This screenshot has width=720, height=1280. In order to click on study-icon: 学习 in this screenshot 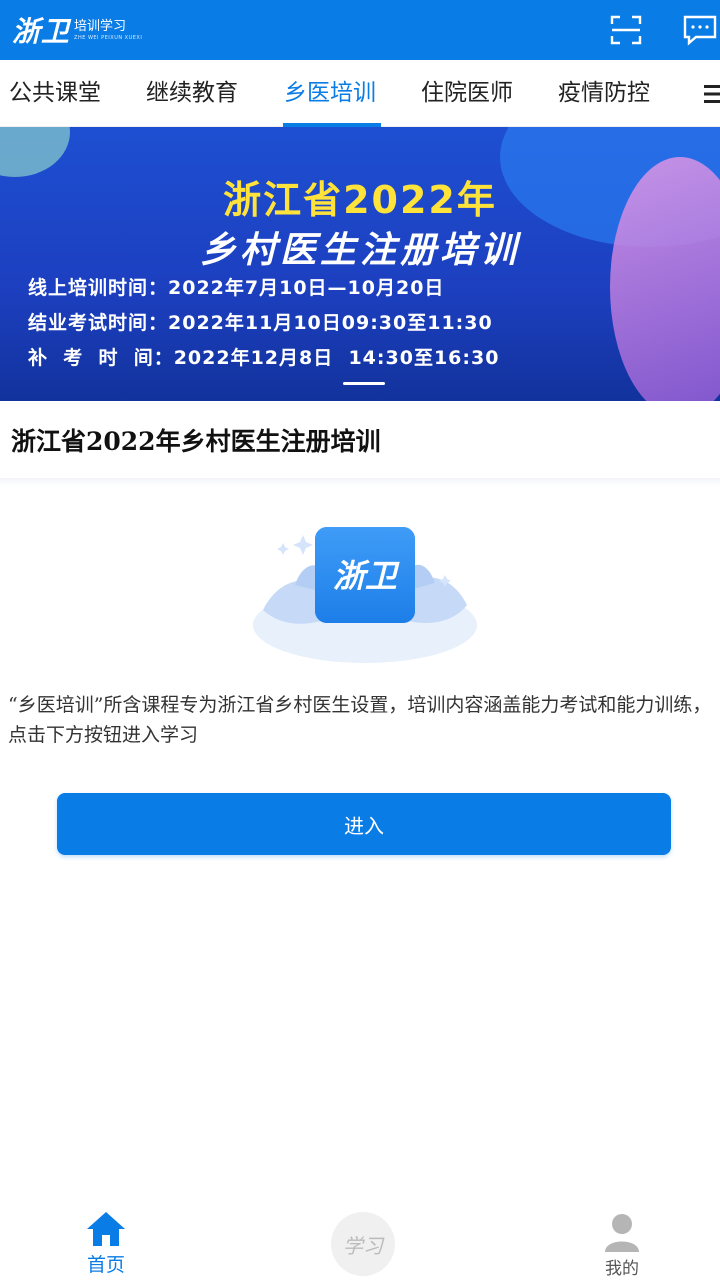, I will do `click(363, 1244)`.